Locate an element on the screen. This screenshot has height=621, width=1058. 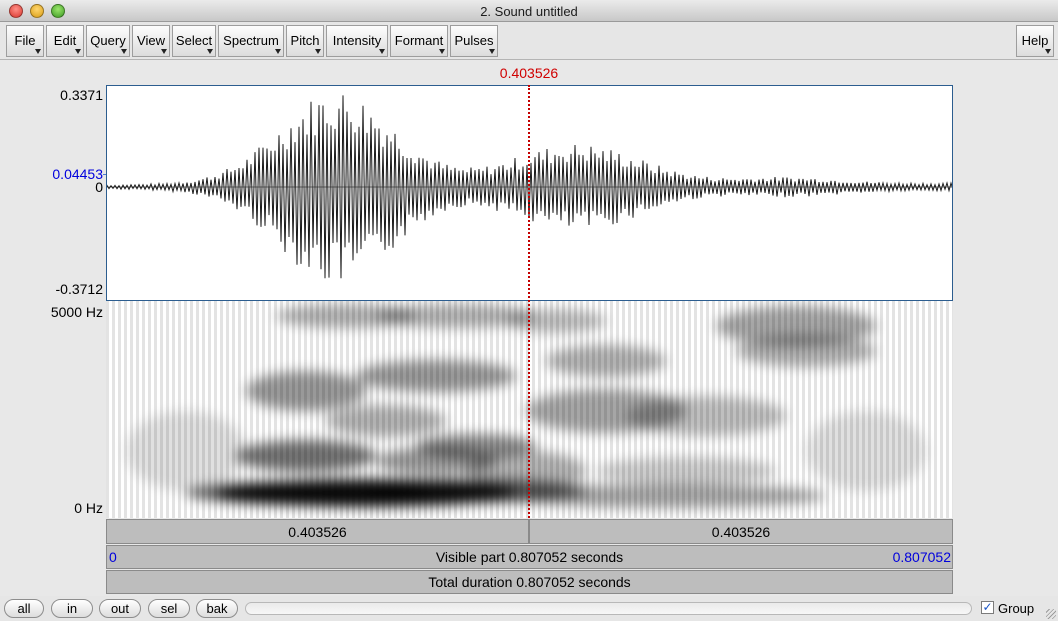
total-duration-bar: Total duration 0.807052 seconds is located at coordinates (529, 582).